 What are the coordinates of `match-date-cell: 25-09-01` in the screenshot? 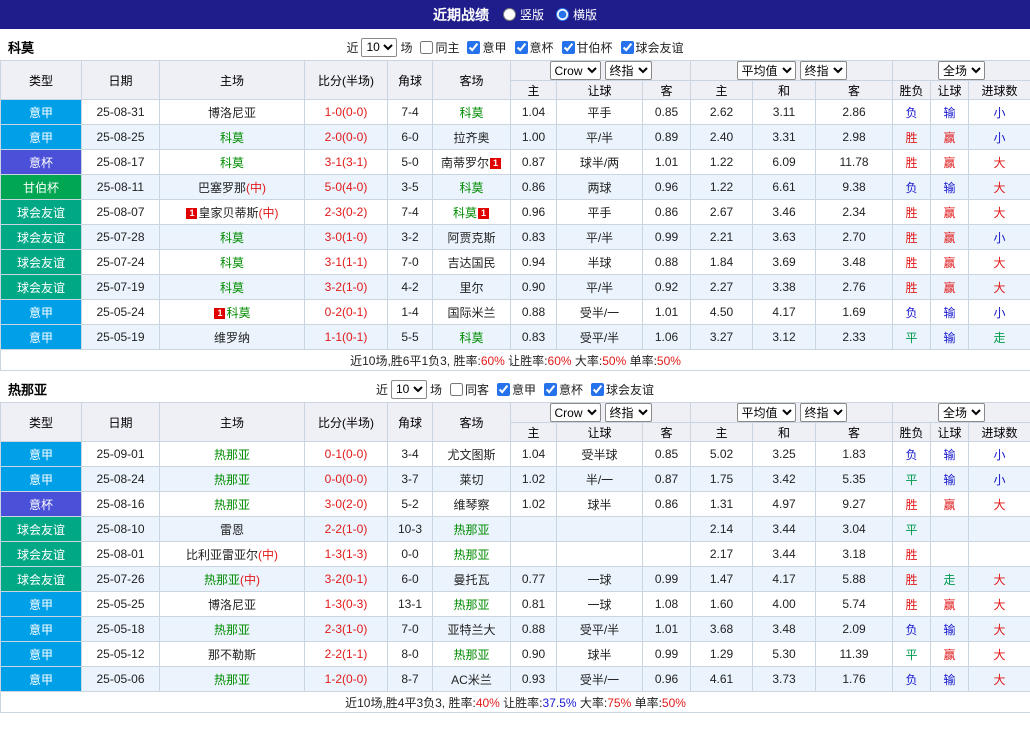 It's located at (120, 454).